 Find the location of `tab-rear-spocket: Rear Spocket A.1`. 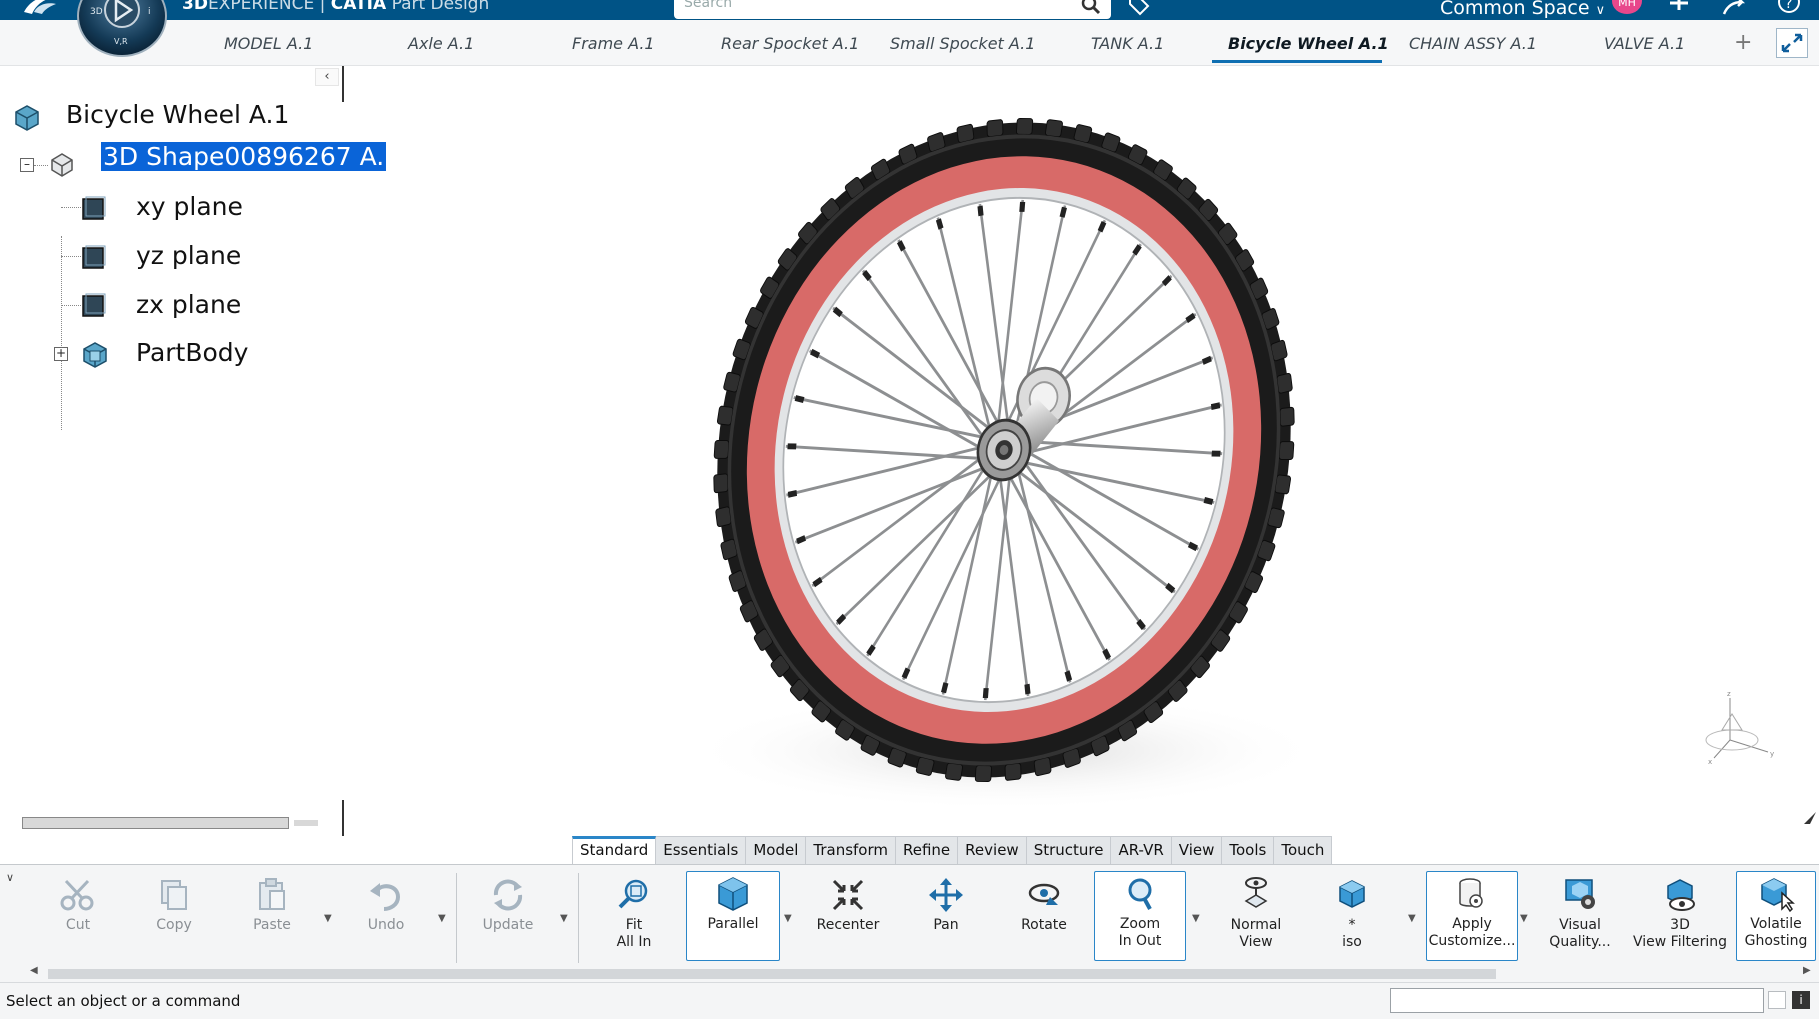

tab-rear-spocket: Rear Spocket A.1 is located at coordinates (790, 43).